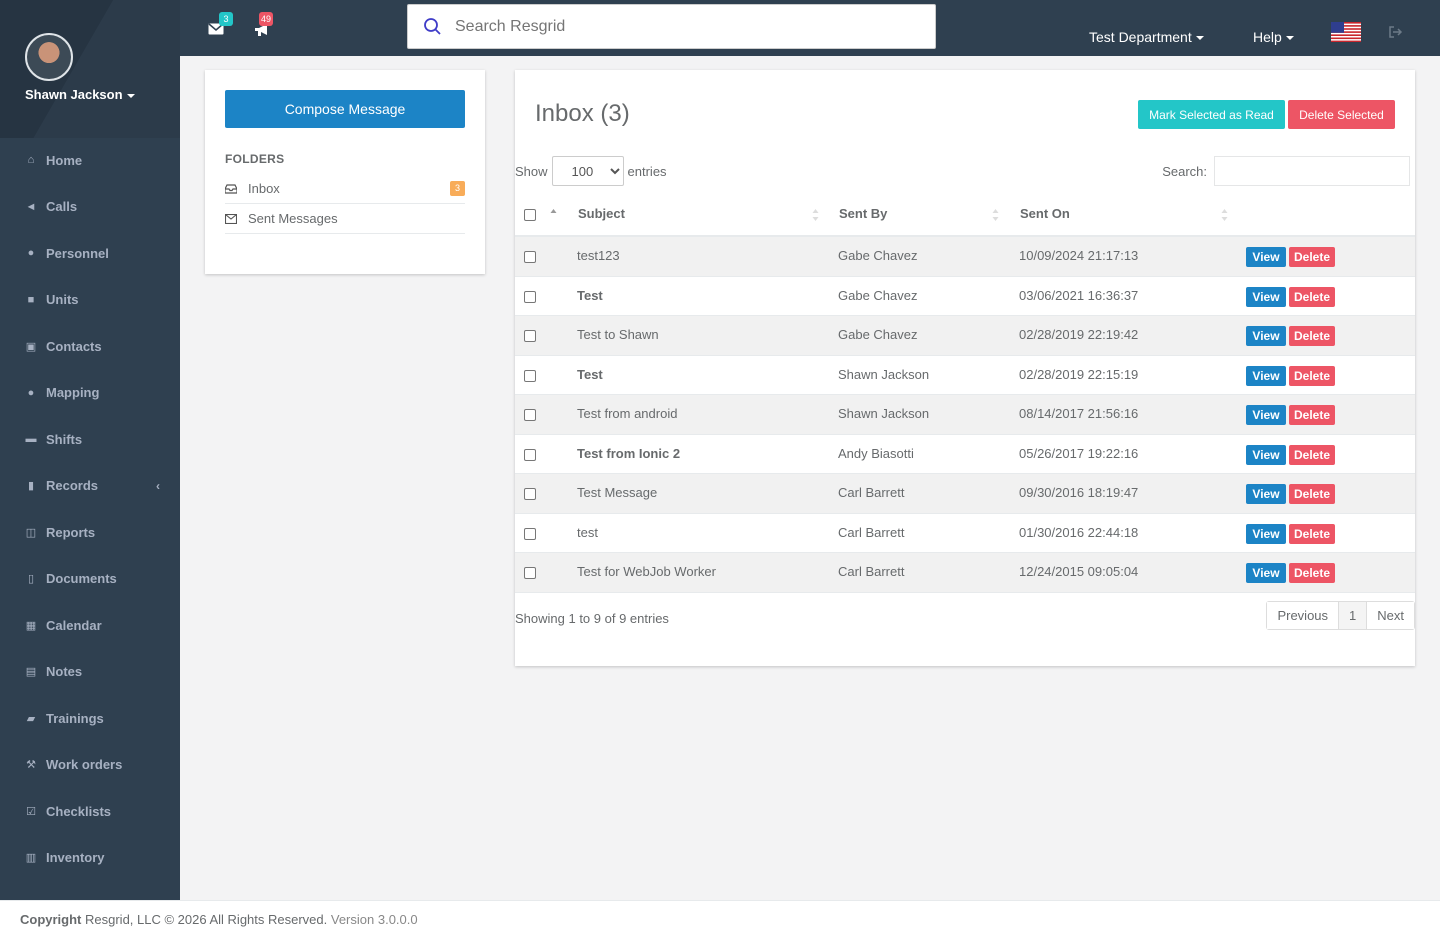 The image size is (1440, 940). Describe the element at coordinates (1312, 171) in the screenshot. I see `table-search-input` at that location.